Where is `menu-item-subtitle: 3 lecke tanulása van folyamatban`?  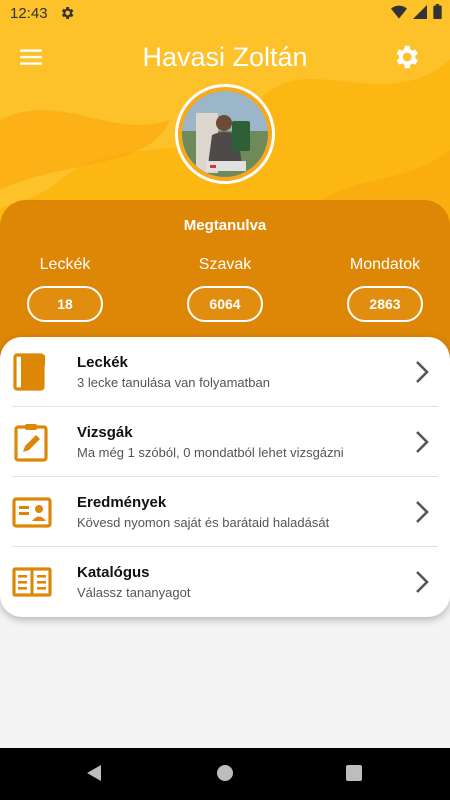 menu-item-subtitle: 3 lecke tanulása van folyamatban is located at coordinates (173, 382).